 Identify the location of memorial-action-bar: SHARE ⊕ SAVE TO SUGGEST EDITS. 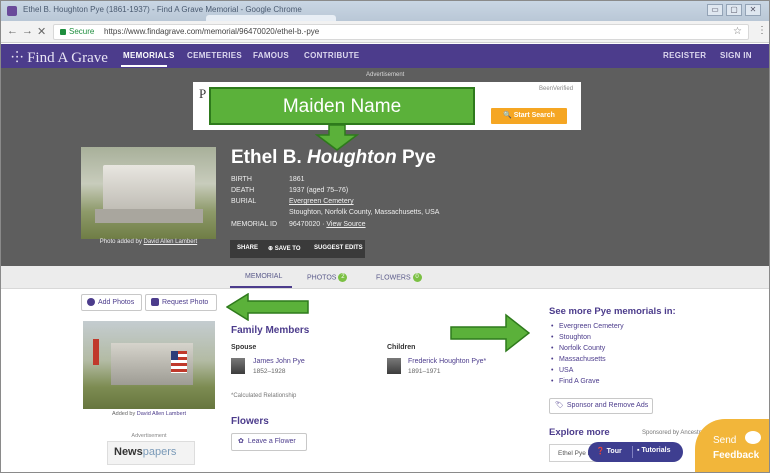
(297, 249).